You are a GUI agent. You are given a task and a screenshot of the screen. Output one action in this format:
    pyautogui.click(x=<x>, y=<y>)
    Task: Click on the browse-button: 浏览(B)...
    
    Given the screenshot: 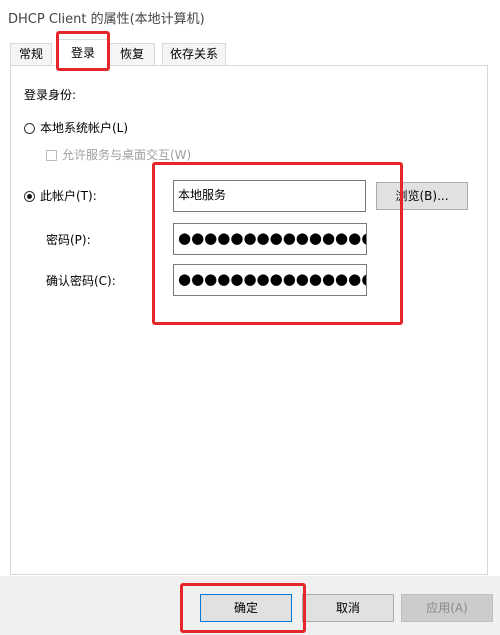 What is the action you would take?
    pyautogui.click(x=422, y=196)
    